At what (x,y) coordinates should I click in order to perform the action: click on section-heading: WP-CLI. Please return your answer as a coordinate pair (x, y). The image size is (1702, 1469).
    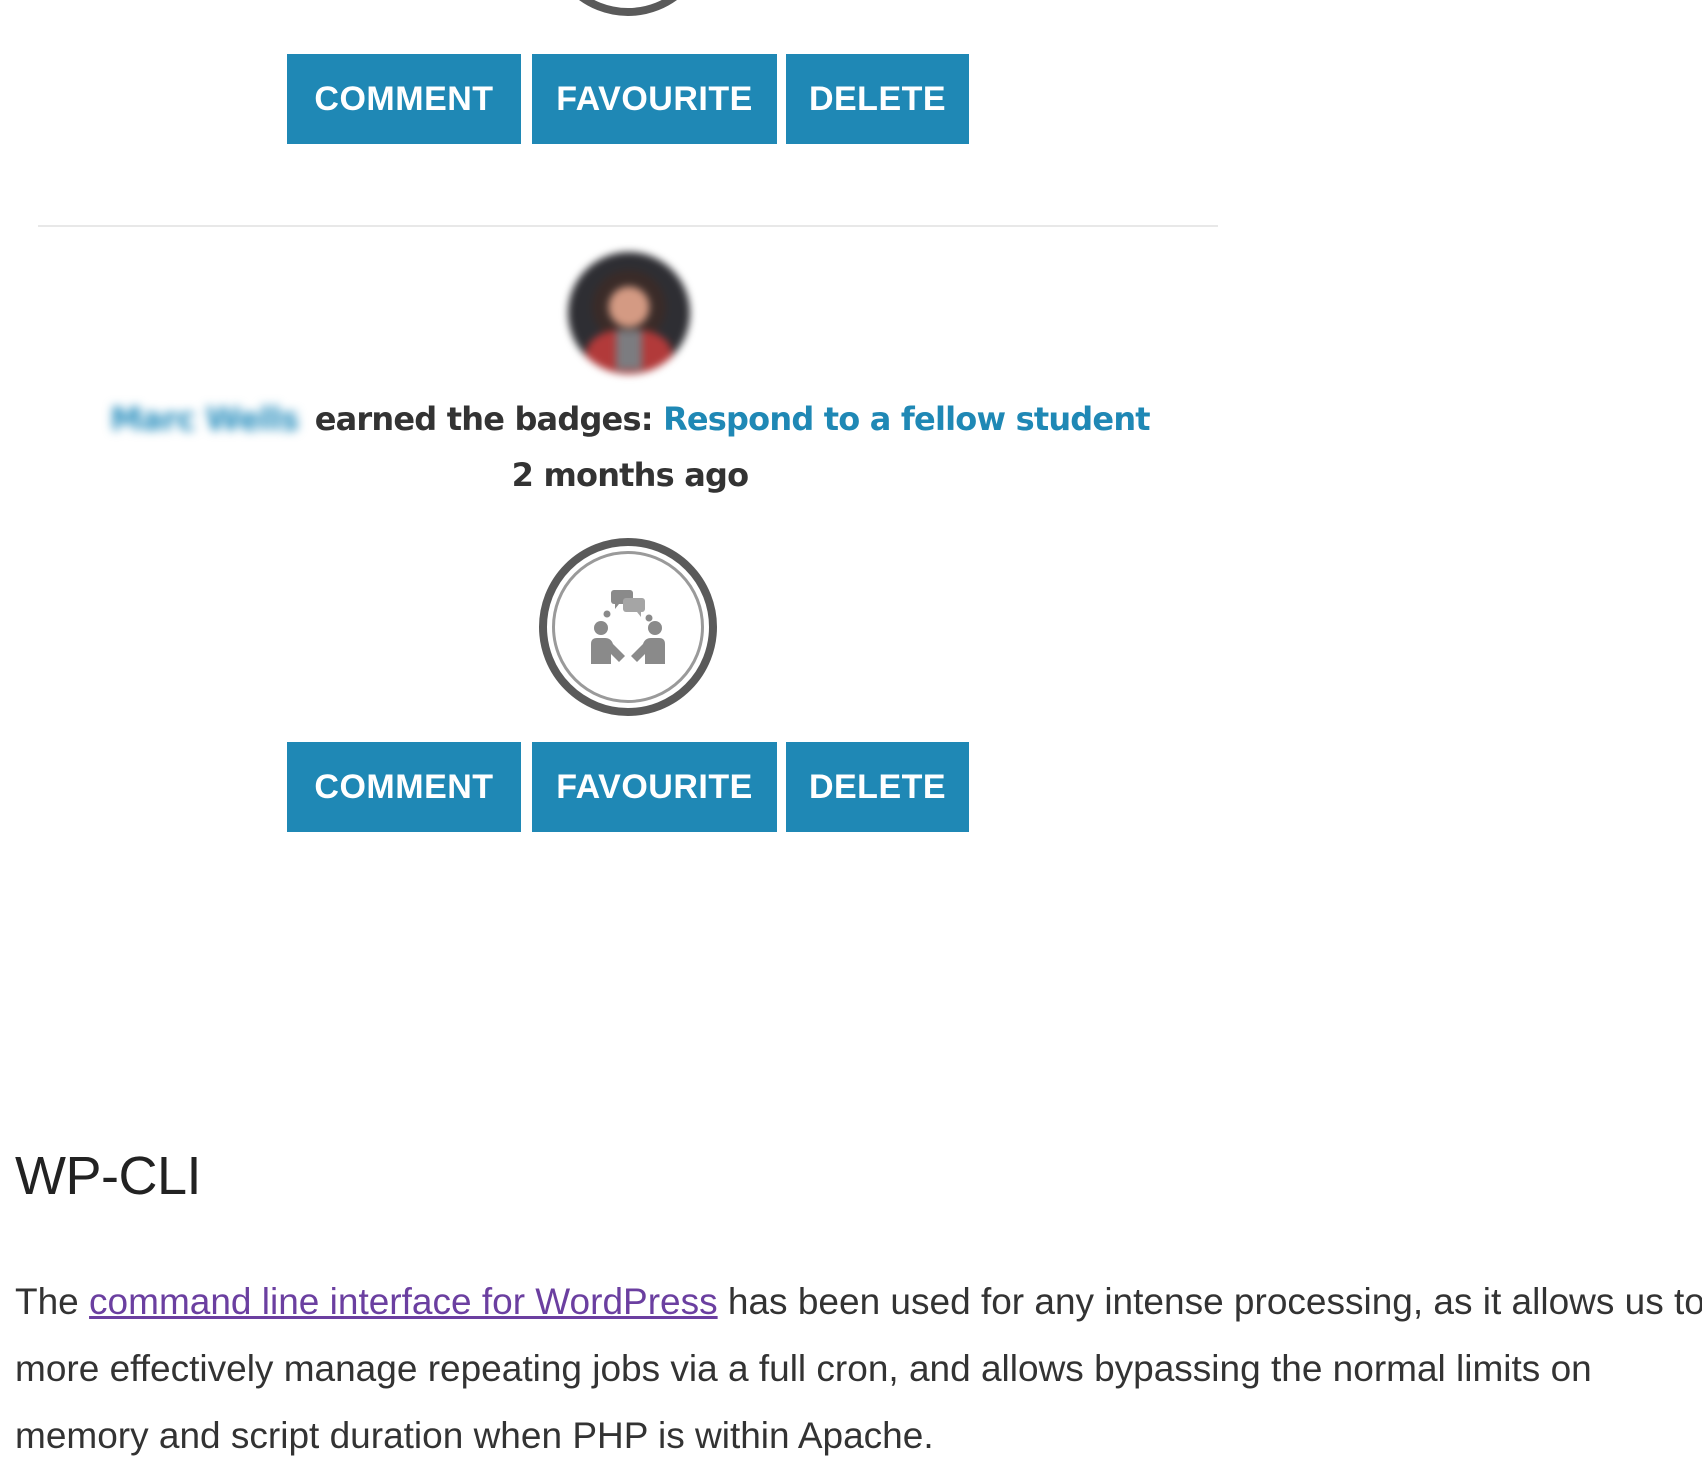
    Looking at the image, I should click on (108, 1176).